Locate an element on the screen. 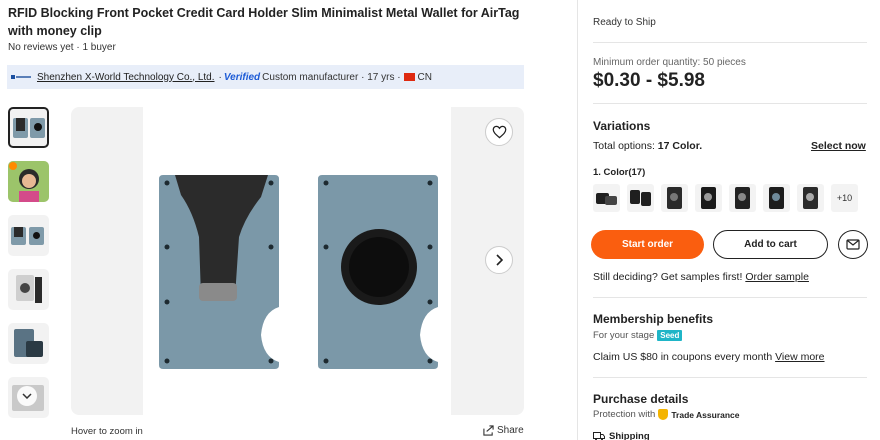 This screenshot has width=880, height=440. china-flag-icon is located at coordinates (409, 77).